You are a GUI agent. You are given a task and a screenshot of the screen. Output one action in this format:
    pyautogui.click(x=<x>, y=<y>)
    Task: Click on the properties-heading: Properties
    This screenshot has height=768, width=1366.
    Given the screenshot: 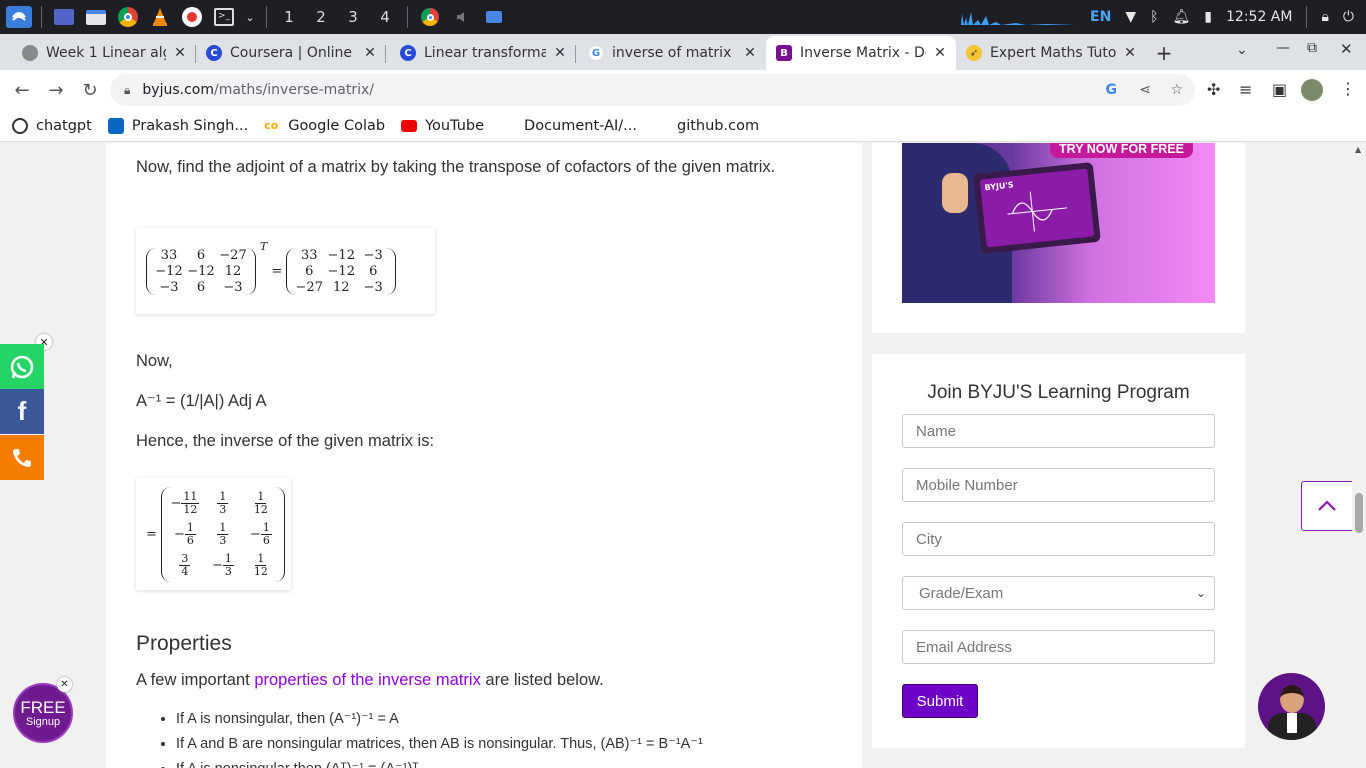 What is the action you would take?
    pyautogui.click(x=184, y=643)
    